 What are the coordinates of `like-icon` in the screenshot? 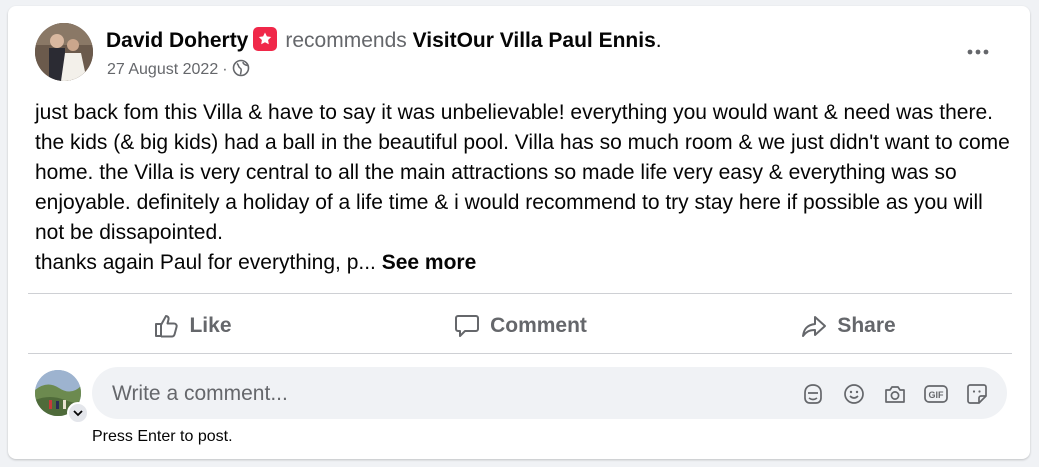 It's located at (167, 326).